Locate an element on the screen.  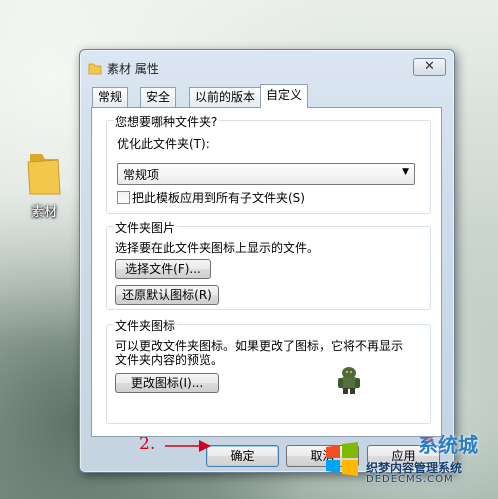
tab-label: 自定义 is located at coordinates (284, 95).